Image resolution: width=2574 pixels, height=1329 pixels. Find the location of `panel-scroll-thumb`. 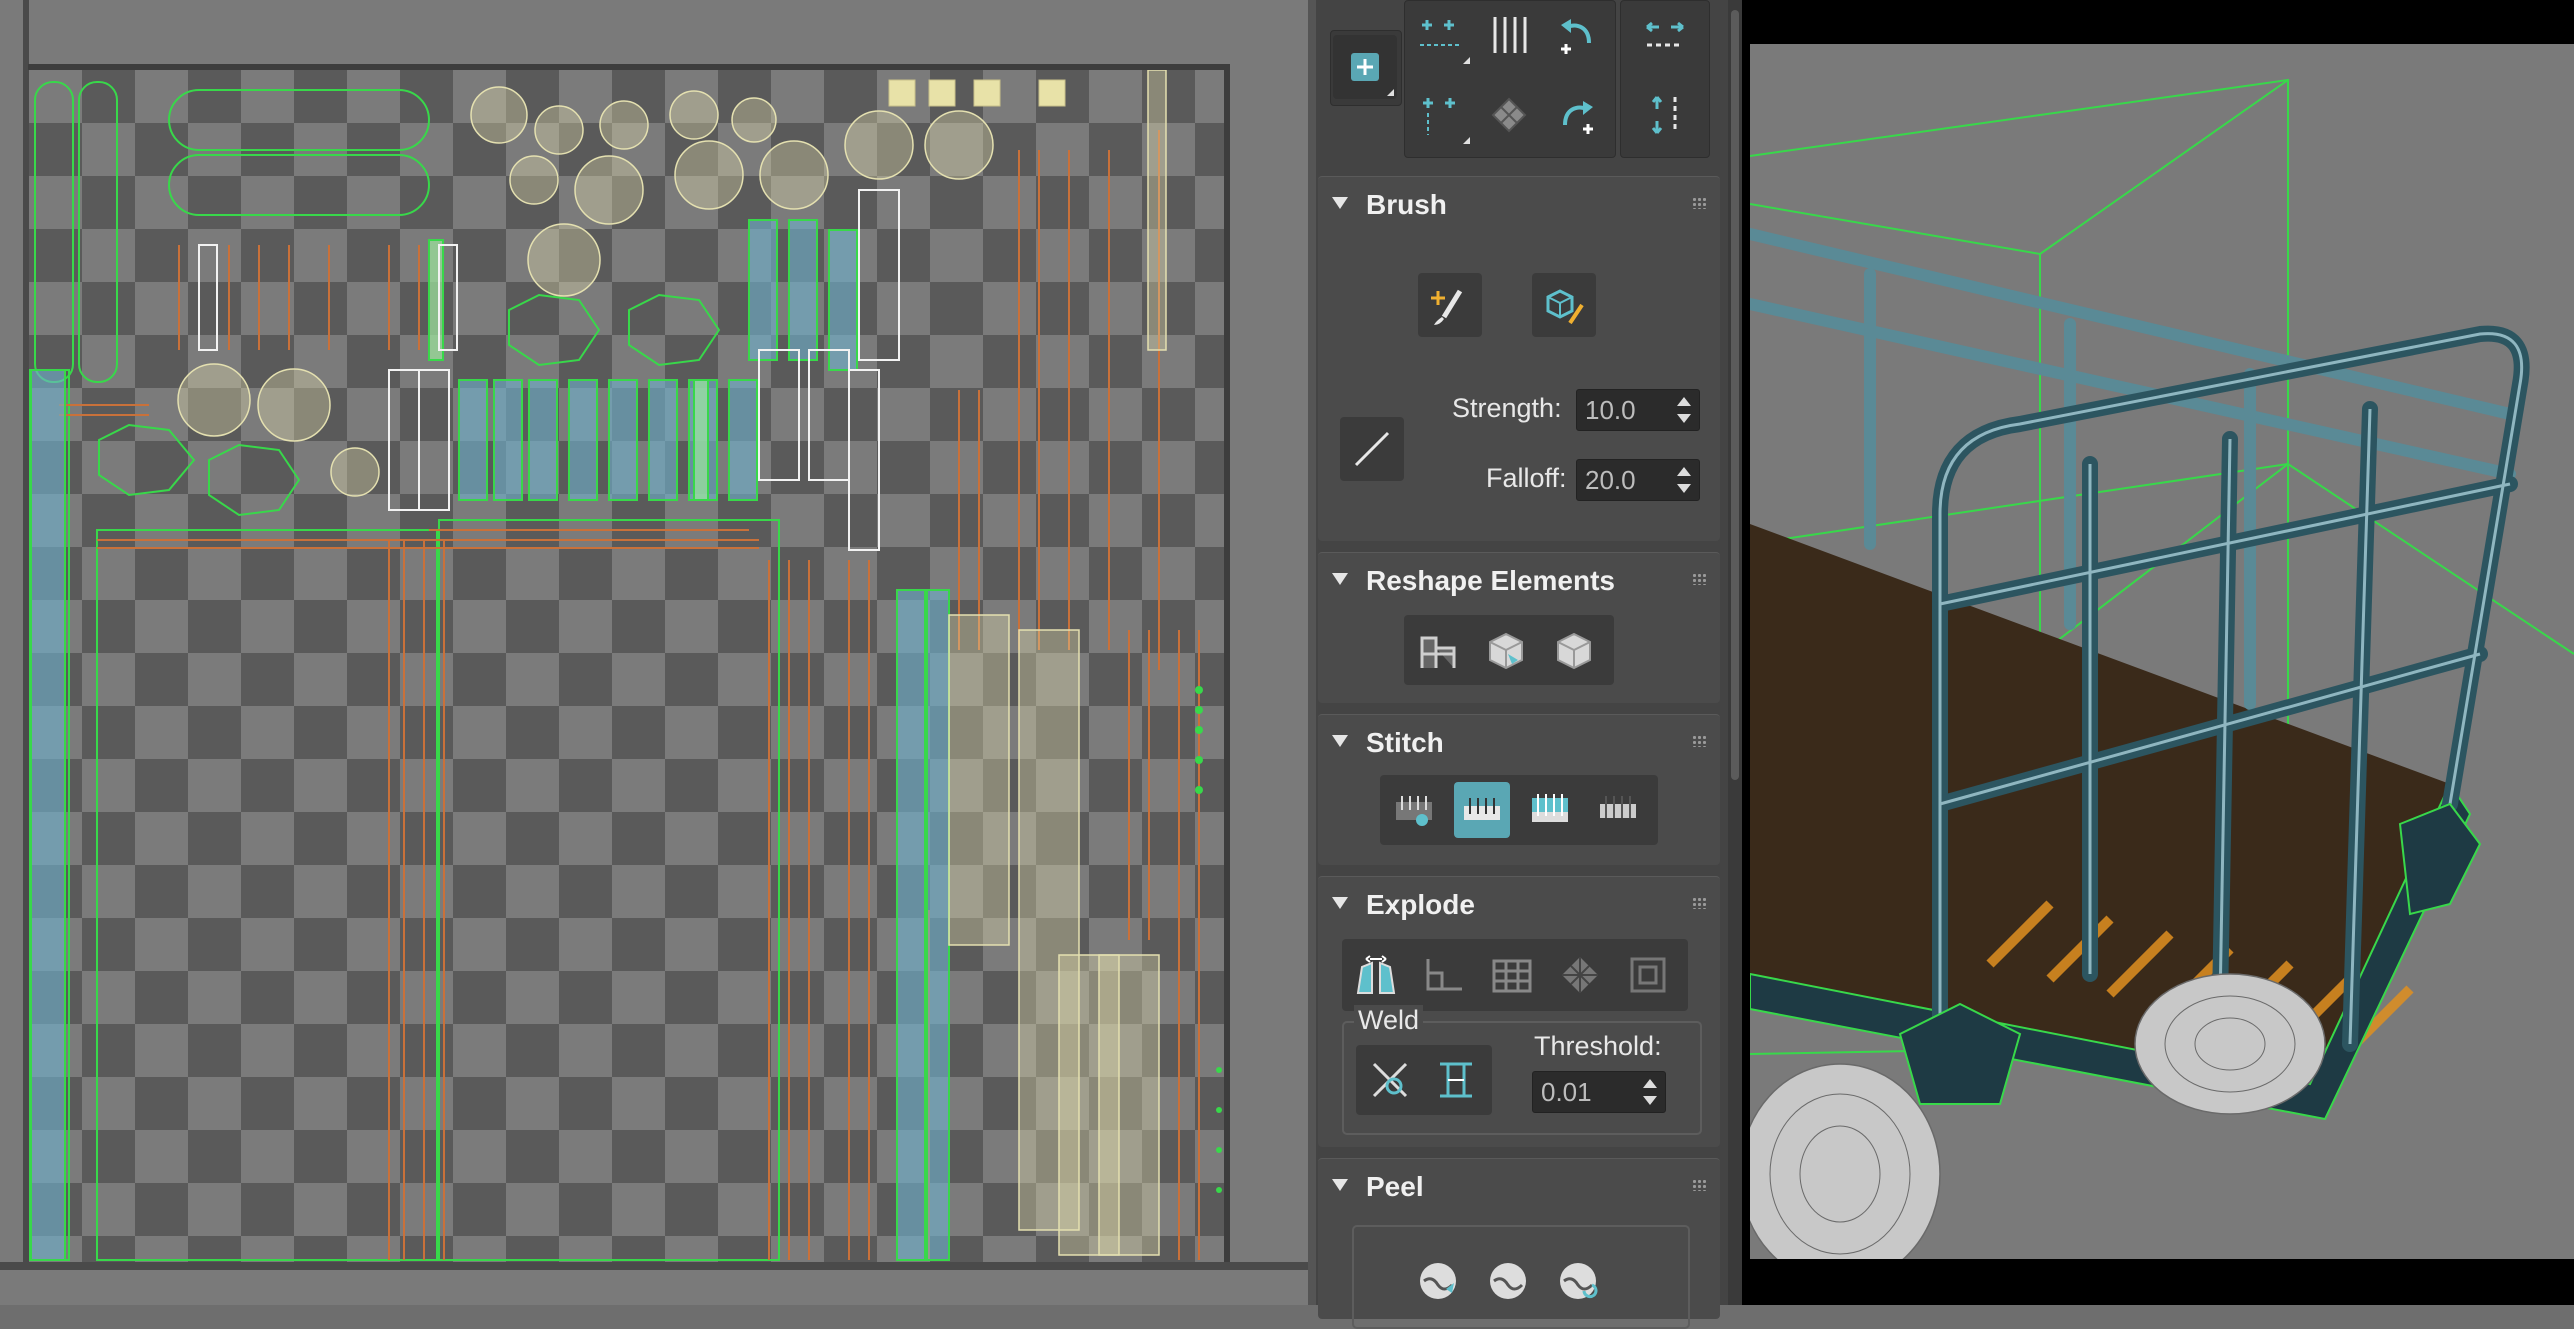

panel-scroll-thumb is located at coordinates (1735, 395).